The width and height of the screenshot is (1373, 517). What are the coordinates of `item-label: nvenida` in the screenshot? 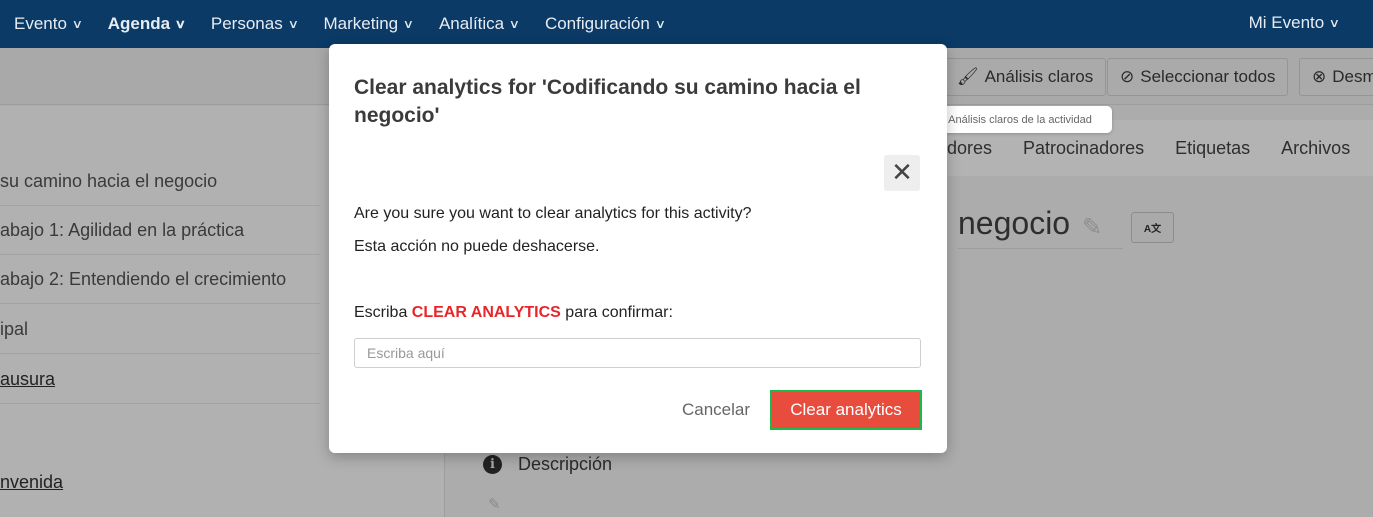 It's located at (32, 482).